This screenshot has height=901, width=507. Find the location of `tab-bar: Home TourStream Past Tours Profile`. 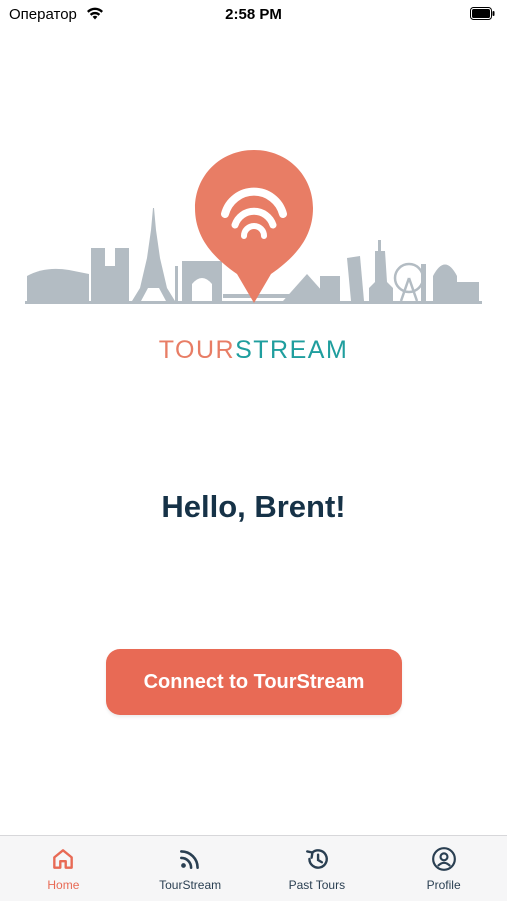

tab-bar: Home TourStream Past Tours Profile is located at coordinates (253, 868).